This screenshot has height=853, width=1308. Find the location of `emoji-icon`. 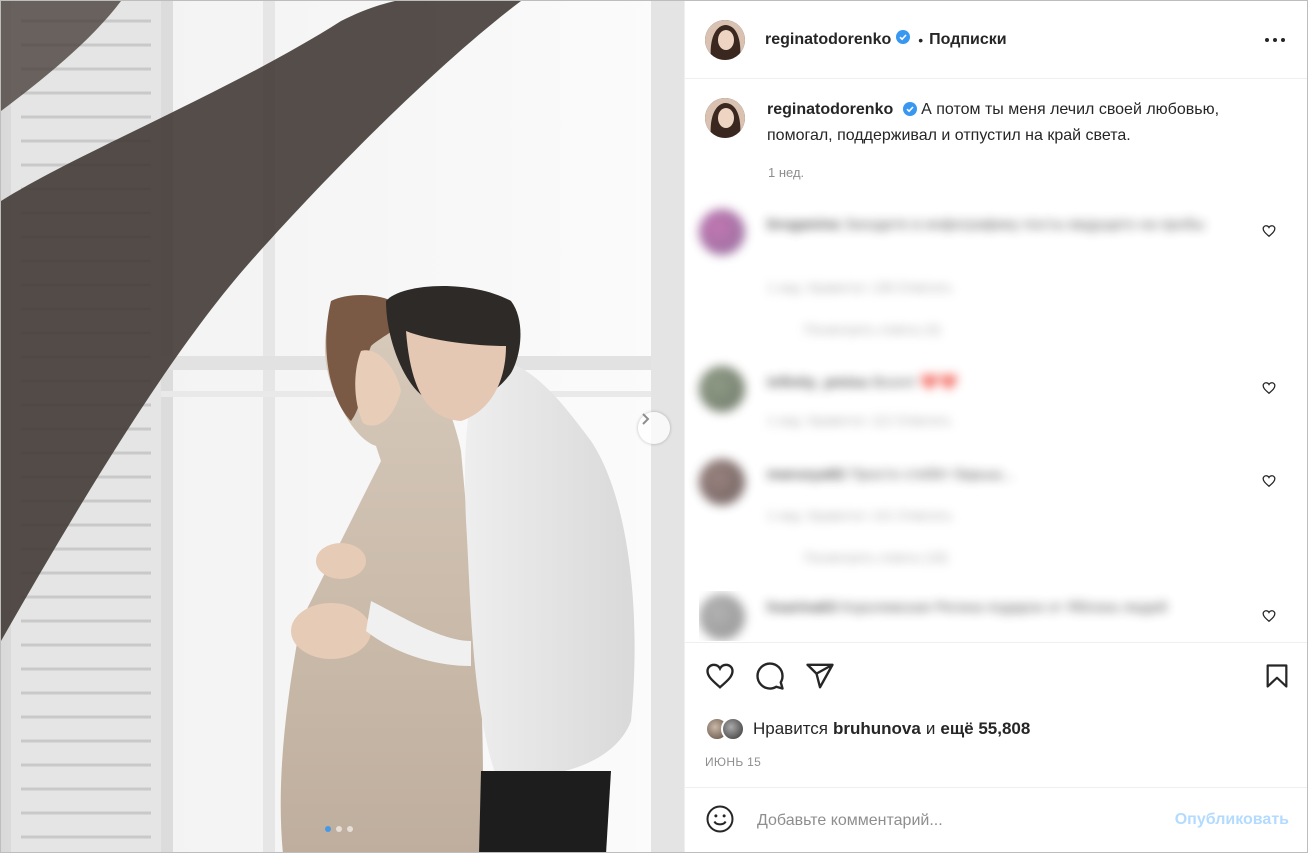

emoji-icon is located at coordinates (720, 821).